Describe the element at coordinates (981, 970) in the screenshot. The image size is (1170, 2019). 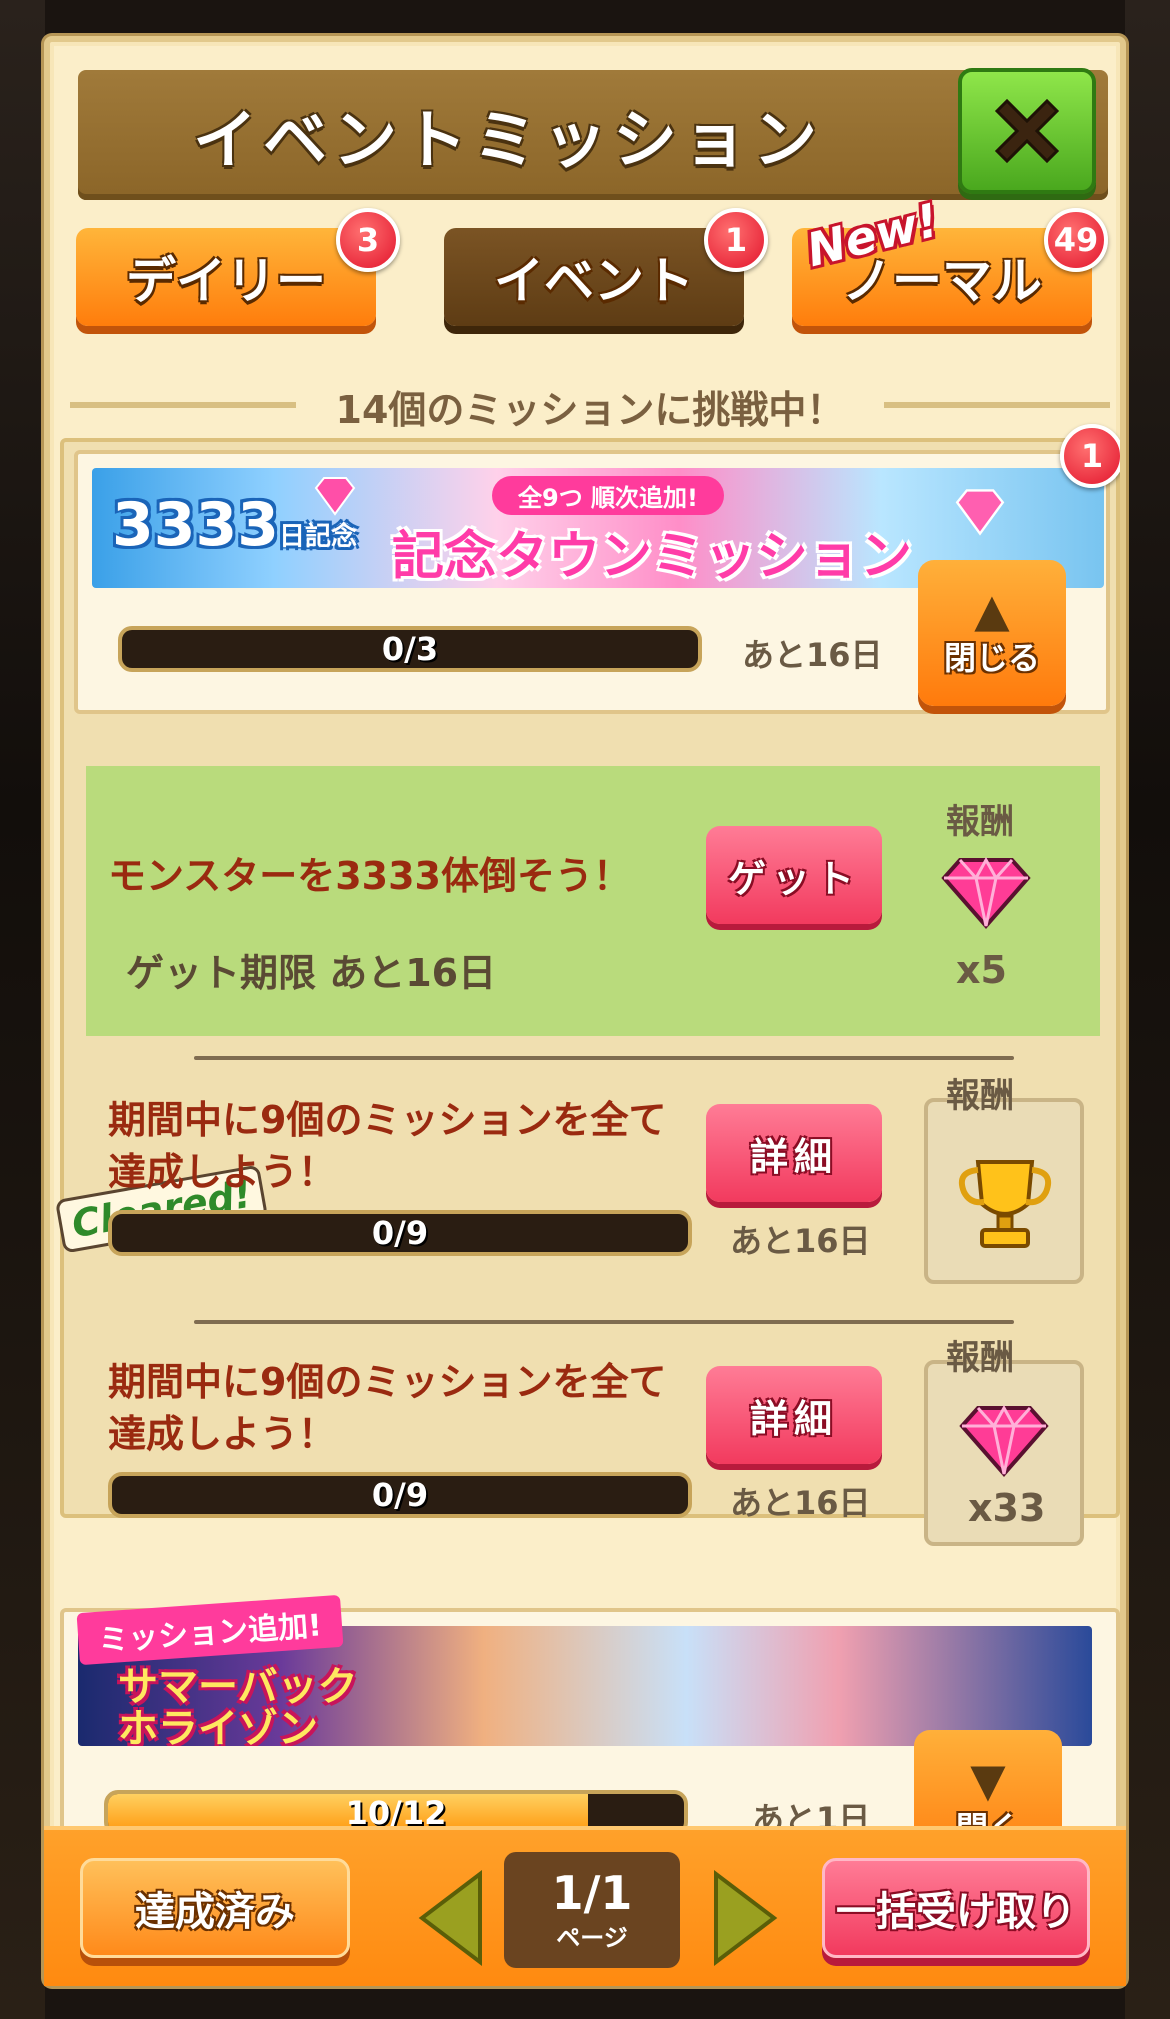
I see `reward-quantity: x5` at that location.